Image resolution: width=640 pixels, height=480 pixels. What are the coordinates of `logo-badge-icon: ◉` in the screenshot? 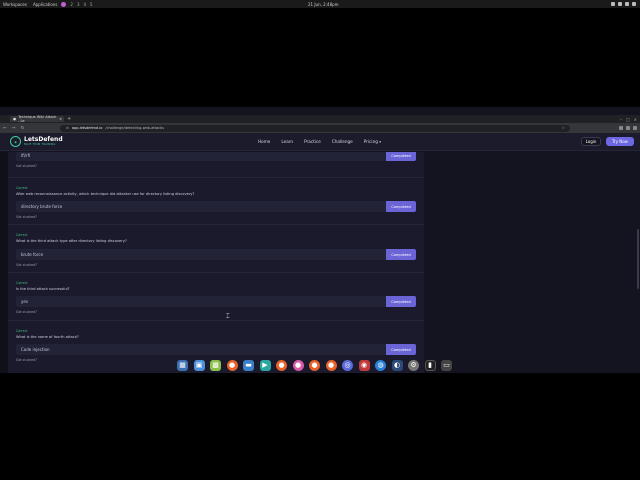 It's located at (15, 141).